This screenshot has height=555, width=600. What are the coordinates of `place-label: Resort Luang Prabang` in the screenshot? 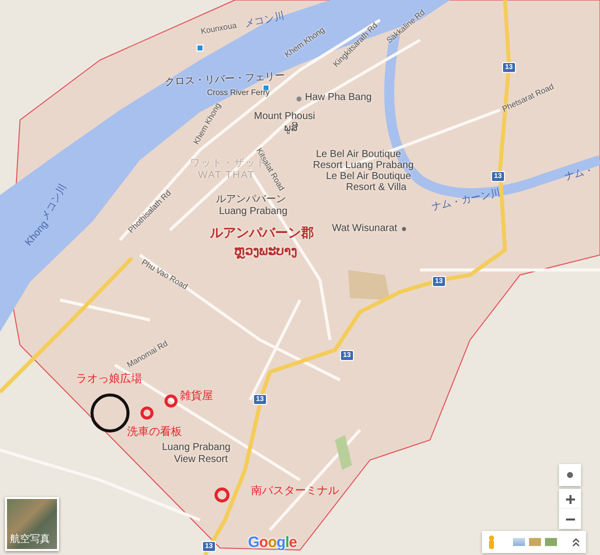 It's located at (363, 166).